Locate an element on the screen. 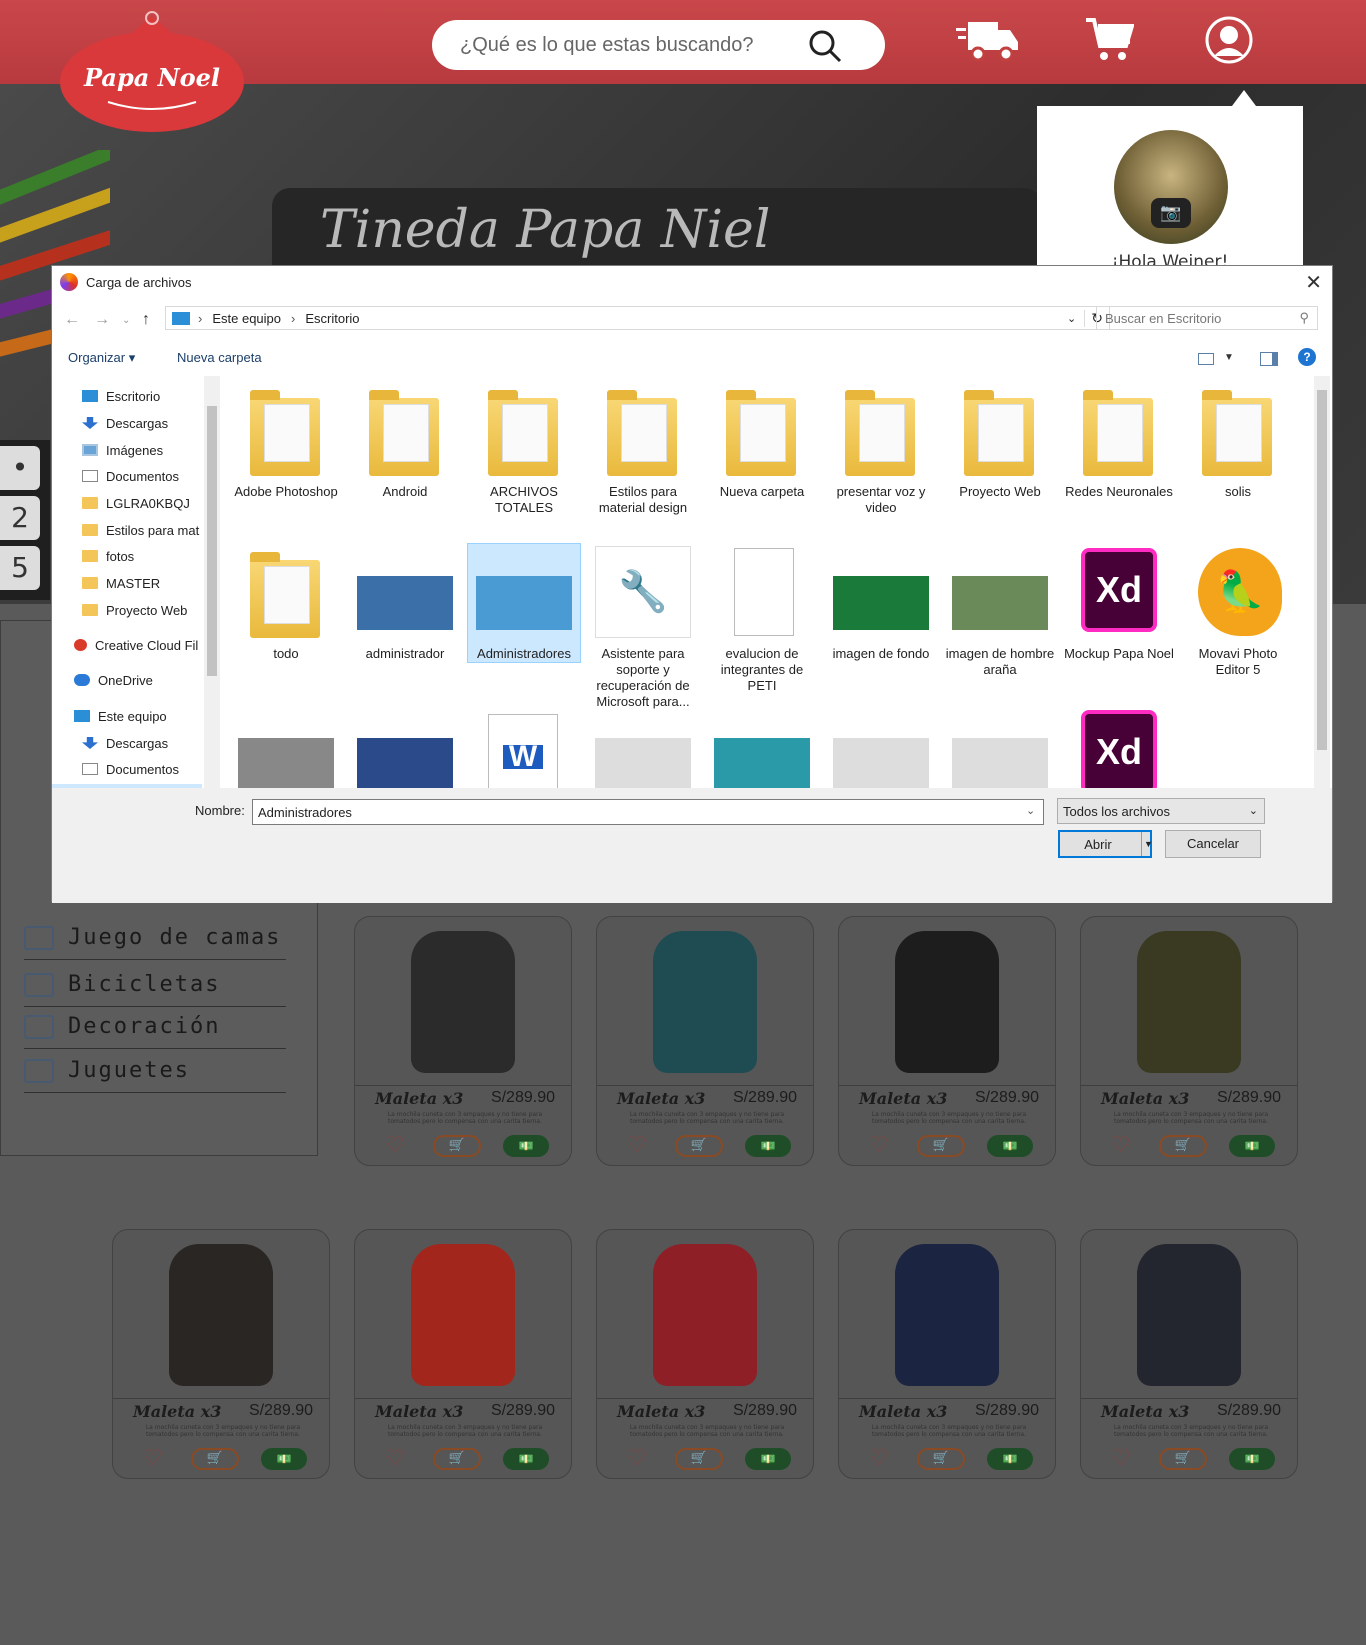 Image resolution: width=1366 pixels, height=1645 pixels. search-bar: ¿Qué es lo que estas buscando? is located at coordinates (658, 45).